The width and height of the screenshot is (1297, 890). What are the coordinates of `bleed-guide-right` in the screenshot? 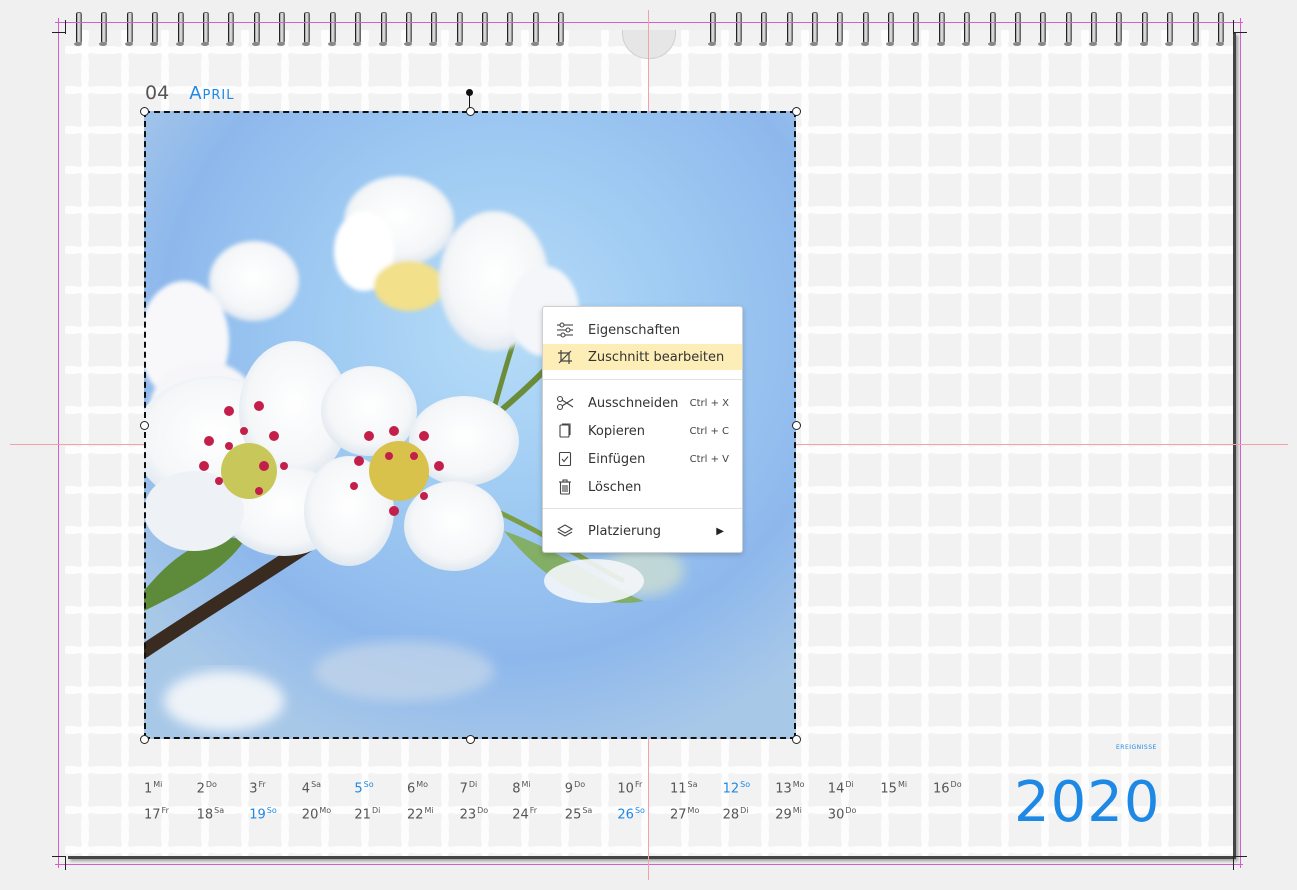 It's located at (1240, 443).